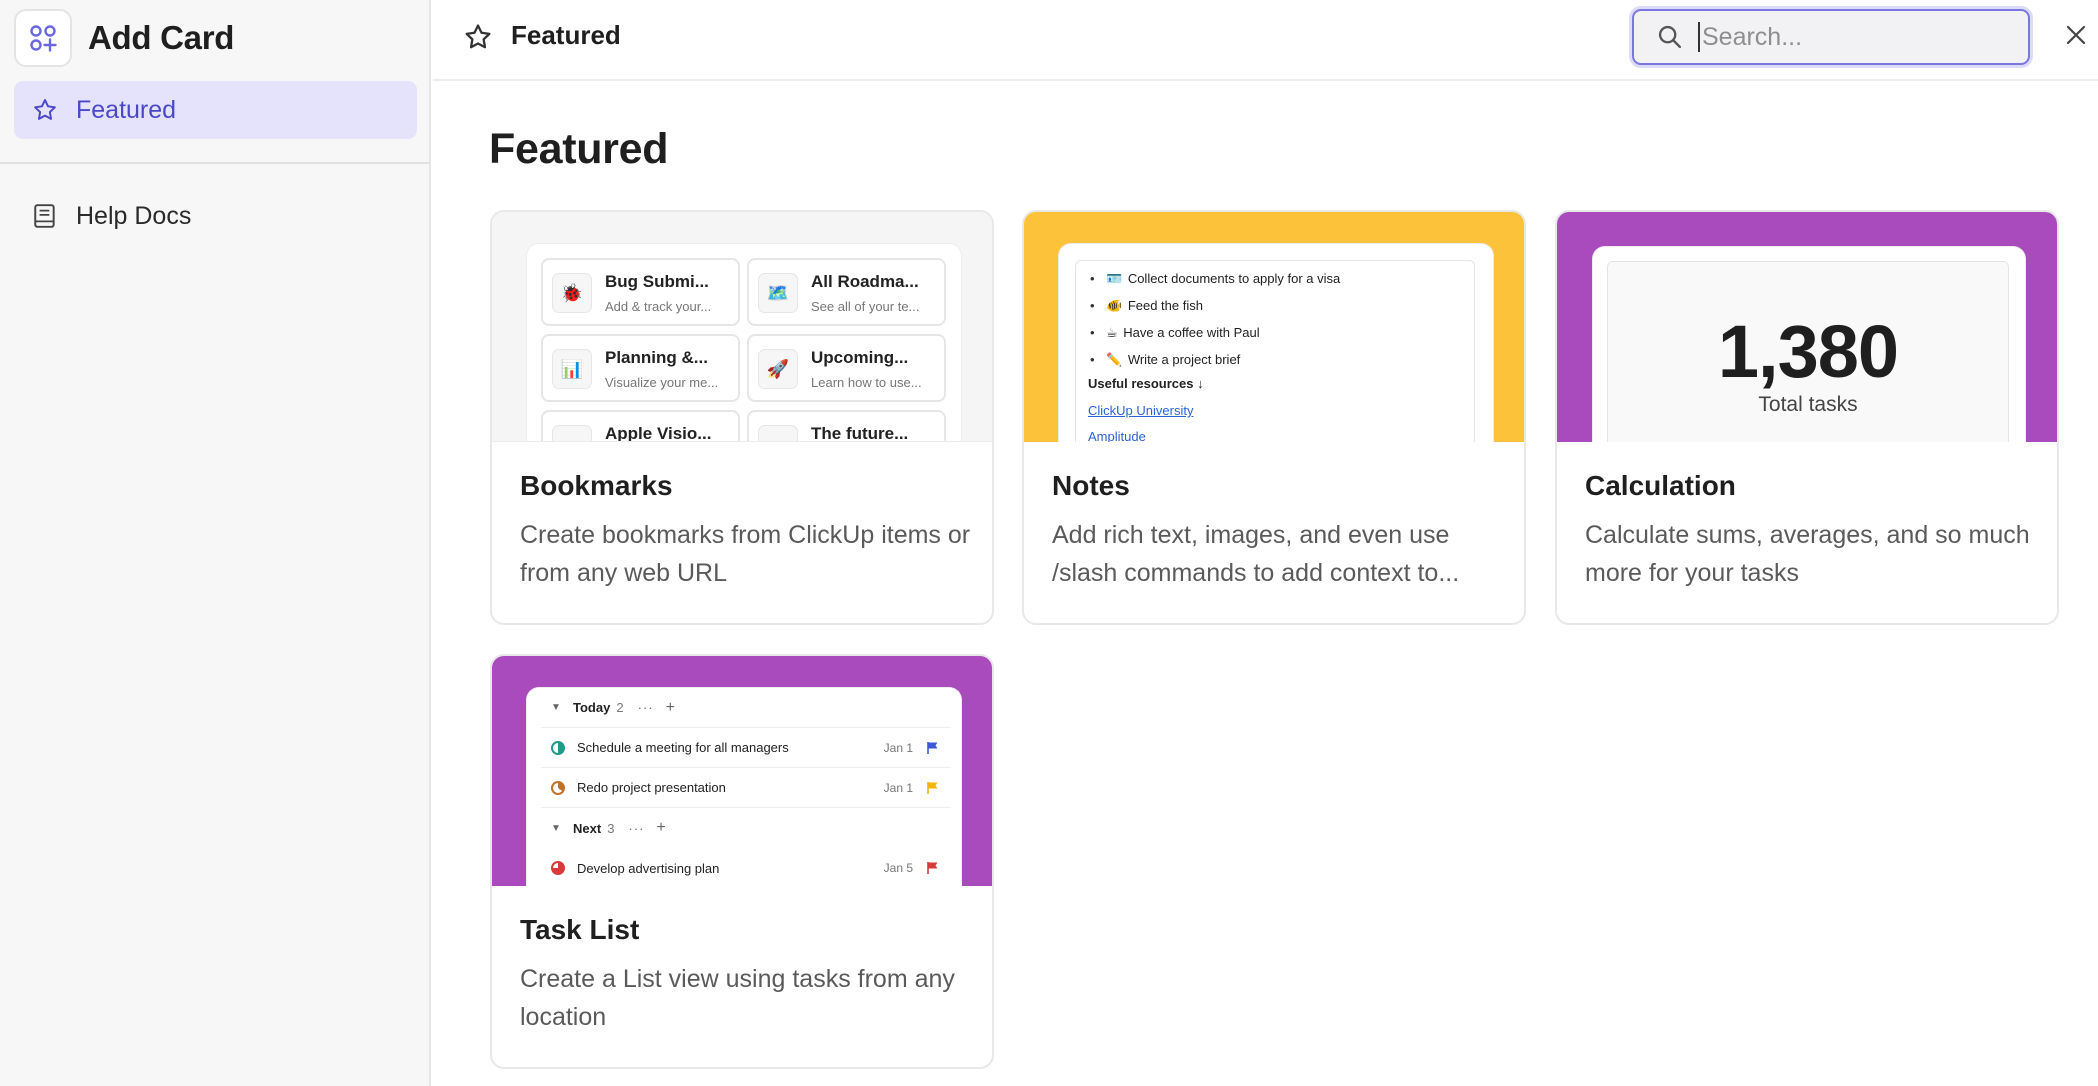 The image size is (2098, 1086). I want to click on add-card-app-icon, so click(43, 38).